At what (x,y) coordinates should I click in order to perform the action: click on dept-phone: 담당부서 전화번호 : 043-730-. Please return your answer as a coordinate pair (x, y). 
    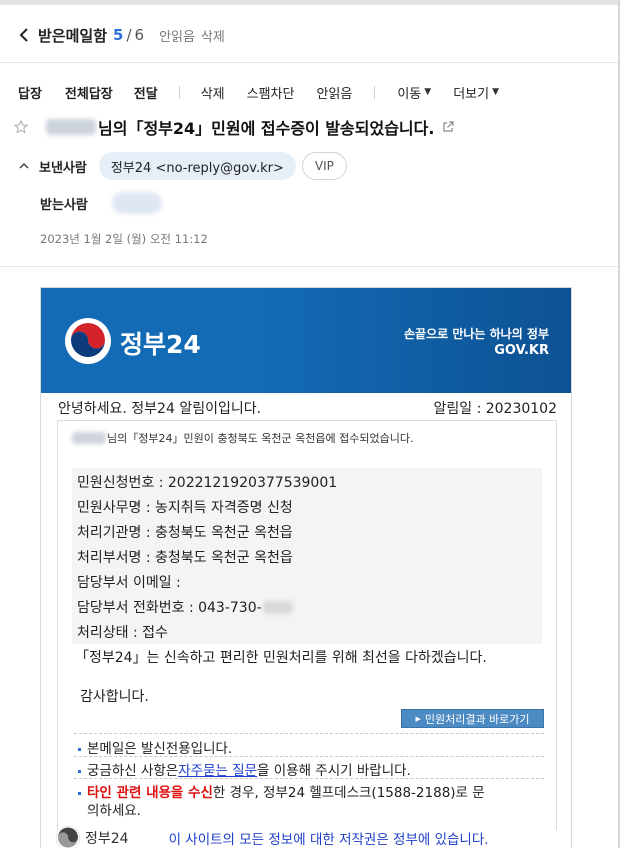
    Looking at the image, I should click on (169, 608).